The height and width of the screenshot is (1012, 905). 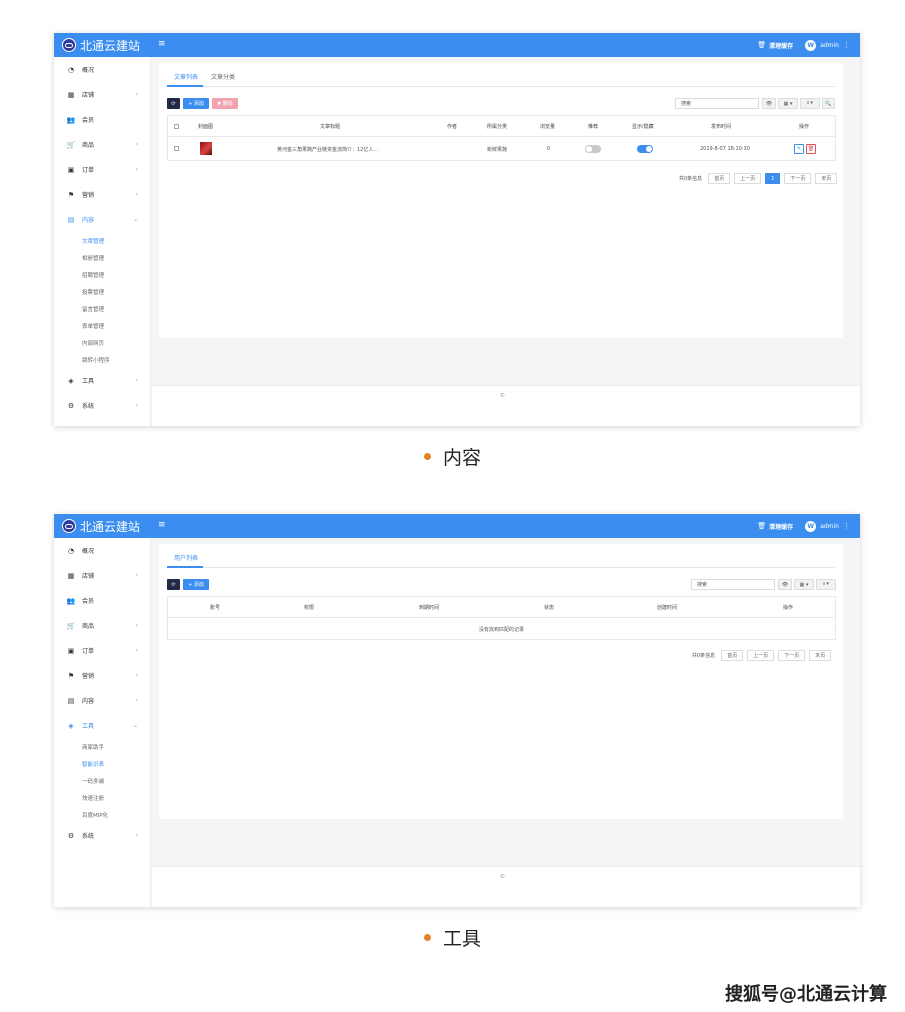 What do you see at coordinates (102, 325) in the screenshot?
I see `sidebar-sub-form: 表单管理` at bounding box center [102, 325].